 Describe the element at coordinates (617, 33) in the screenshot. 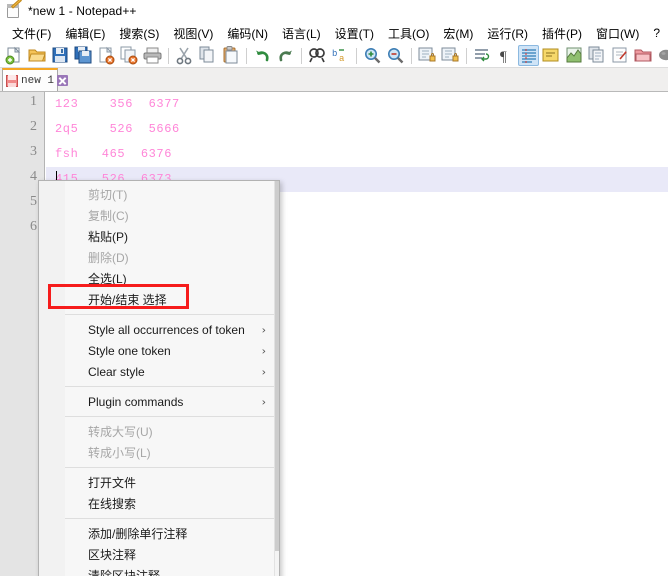

I see `menu-window: 窗口(W)` at that location.